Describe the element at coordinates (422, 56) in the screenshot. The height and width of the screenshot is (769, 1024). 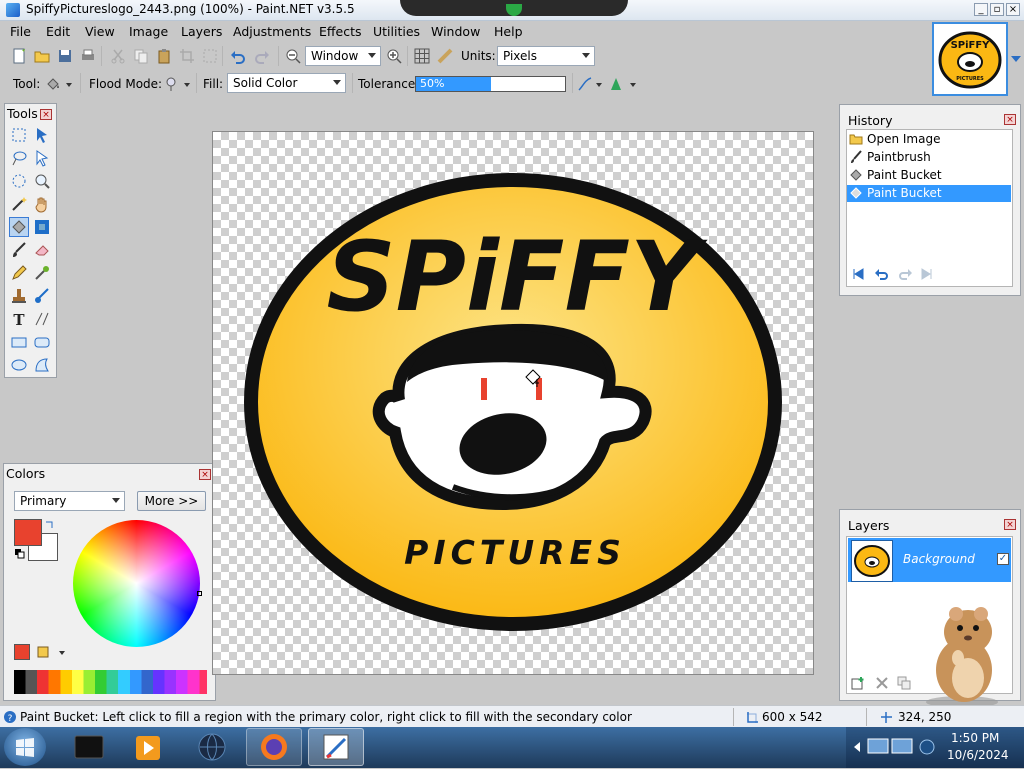
I see `grid-icon` at that location.